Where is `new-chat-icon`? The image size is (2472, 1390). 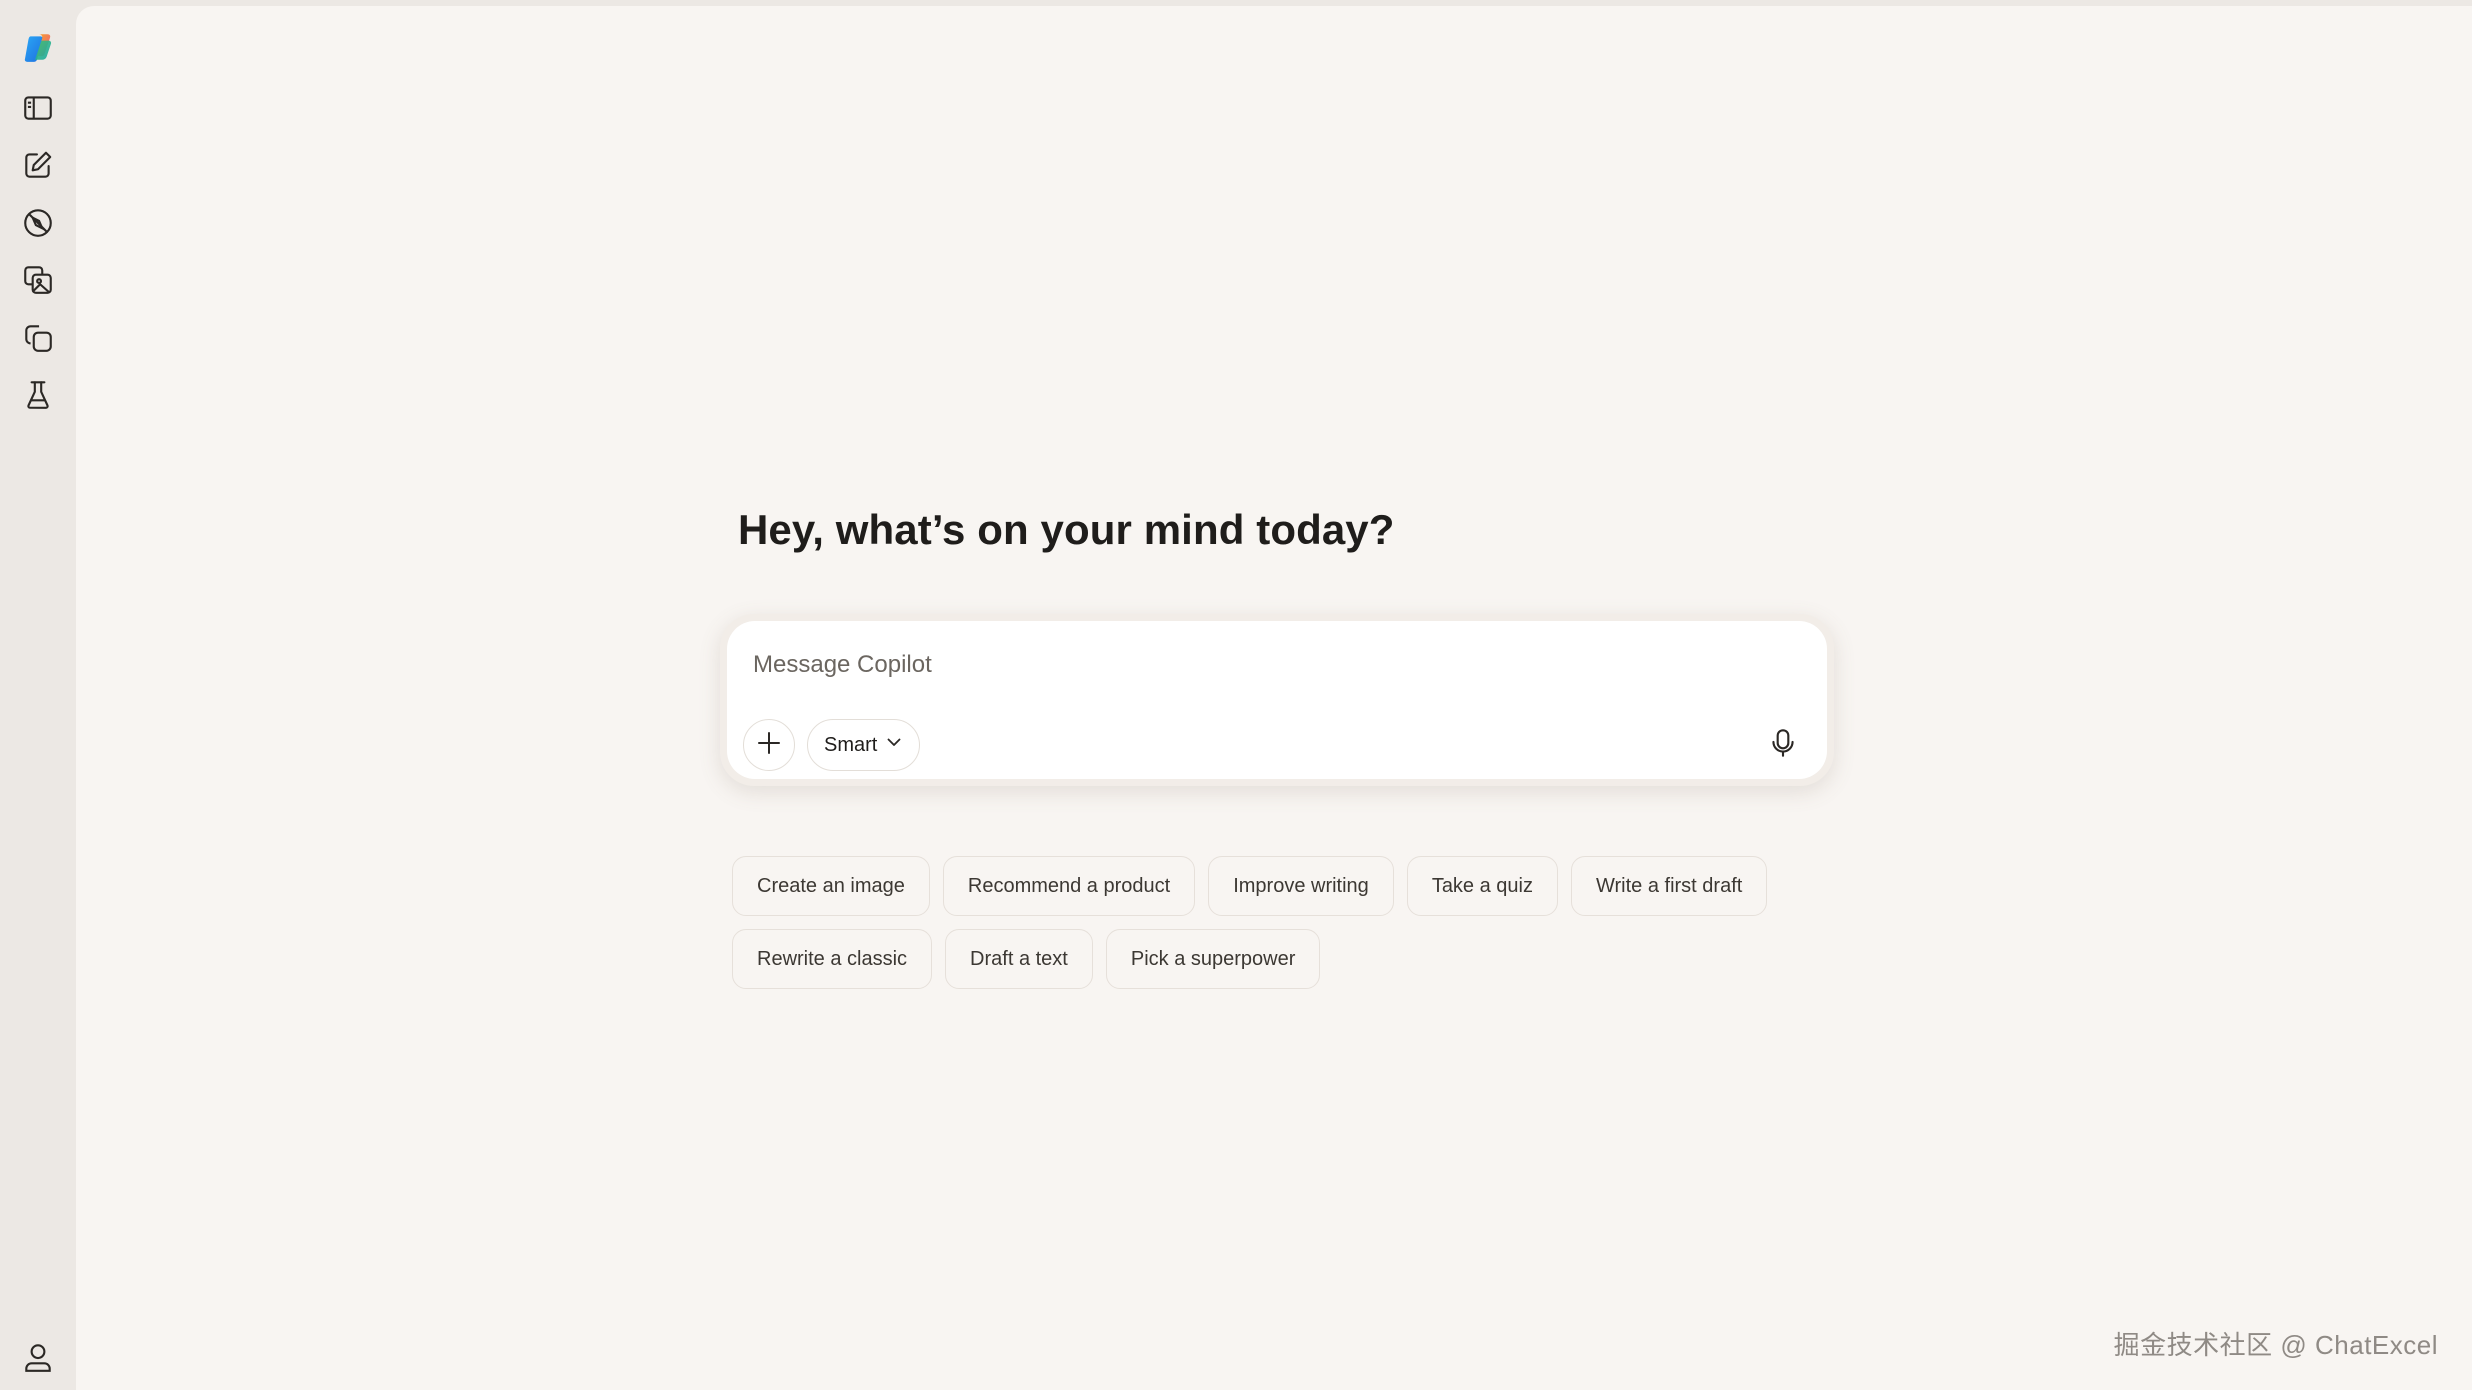
new-chat-icon is located at coordinates (38, 165).